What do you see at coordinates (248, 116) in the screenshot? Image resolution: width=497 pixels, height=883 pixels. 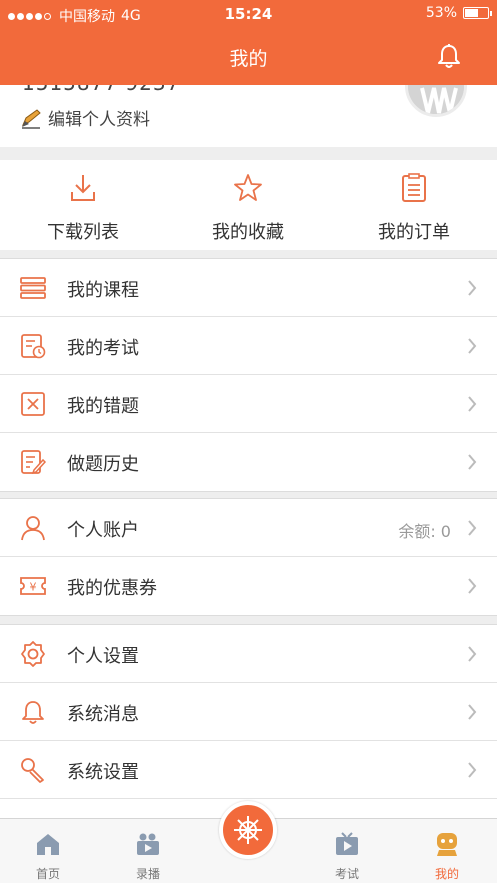 I see `profile-card: 1515877 9237 编辑个人资料` at bounding box center [248, 116].